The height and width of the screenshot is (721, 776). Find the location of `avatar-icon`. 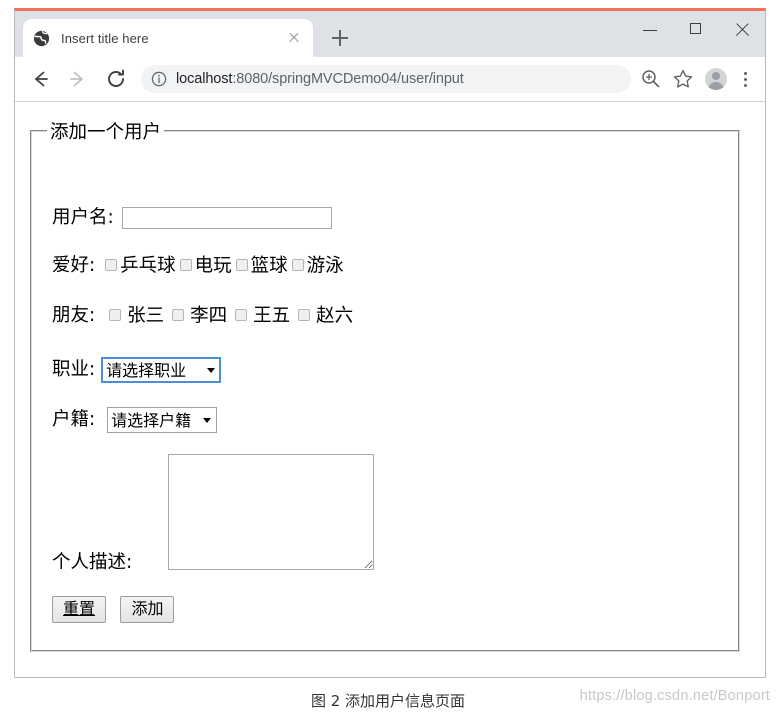

avatar-icon is located at coordinates (716, 78).